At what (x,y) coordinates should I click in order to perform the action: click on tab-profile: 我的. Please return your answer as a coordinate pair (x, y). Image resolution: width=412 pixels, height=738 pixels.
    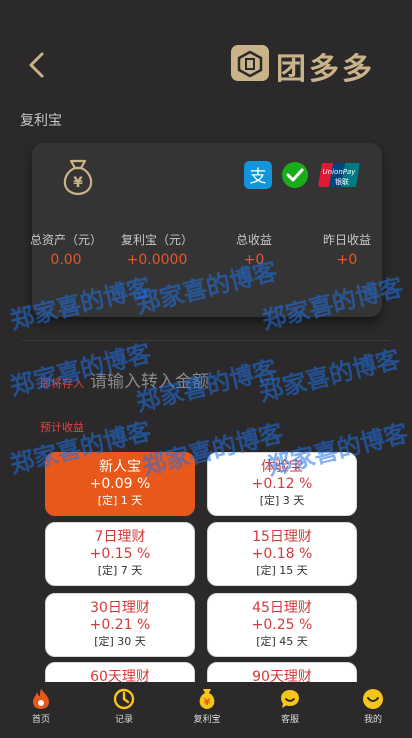
    Looking at the image, I should click on (373, 706).